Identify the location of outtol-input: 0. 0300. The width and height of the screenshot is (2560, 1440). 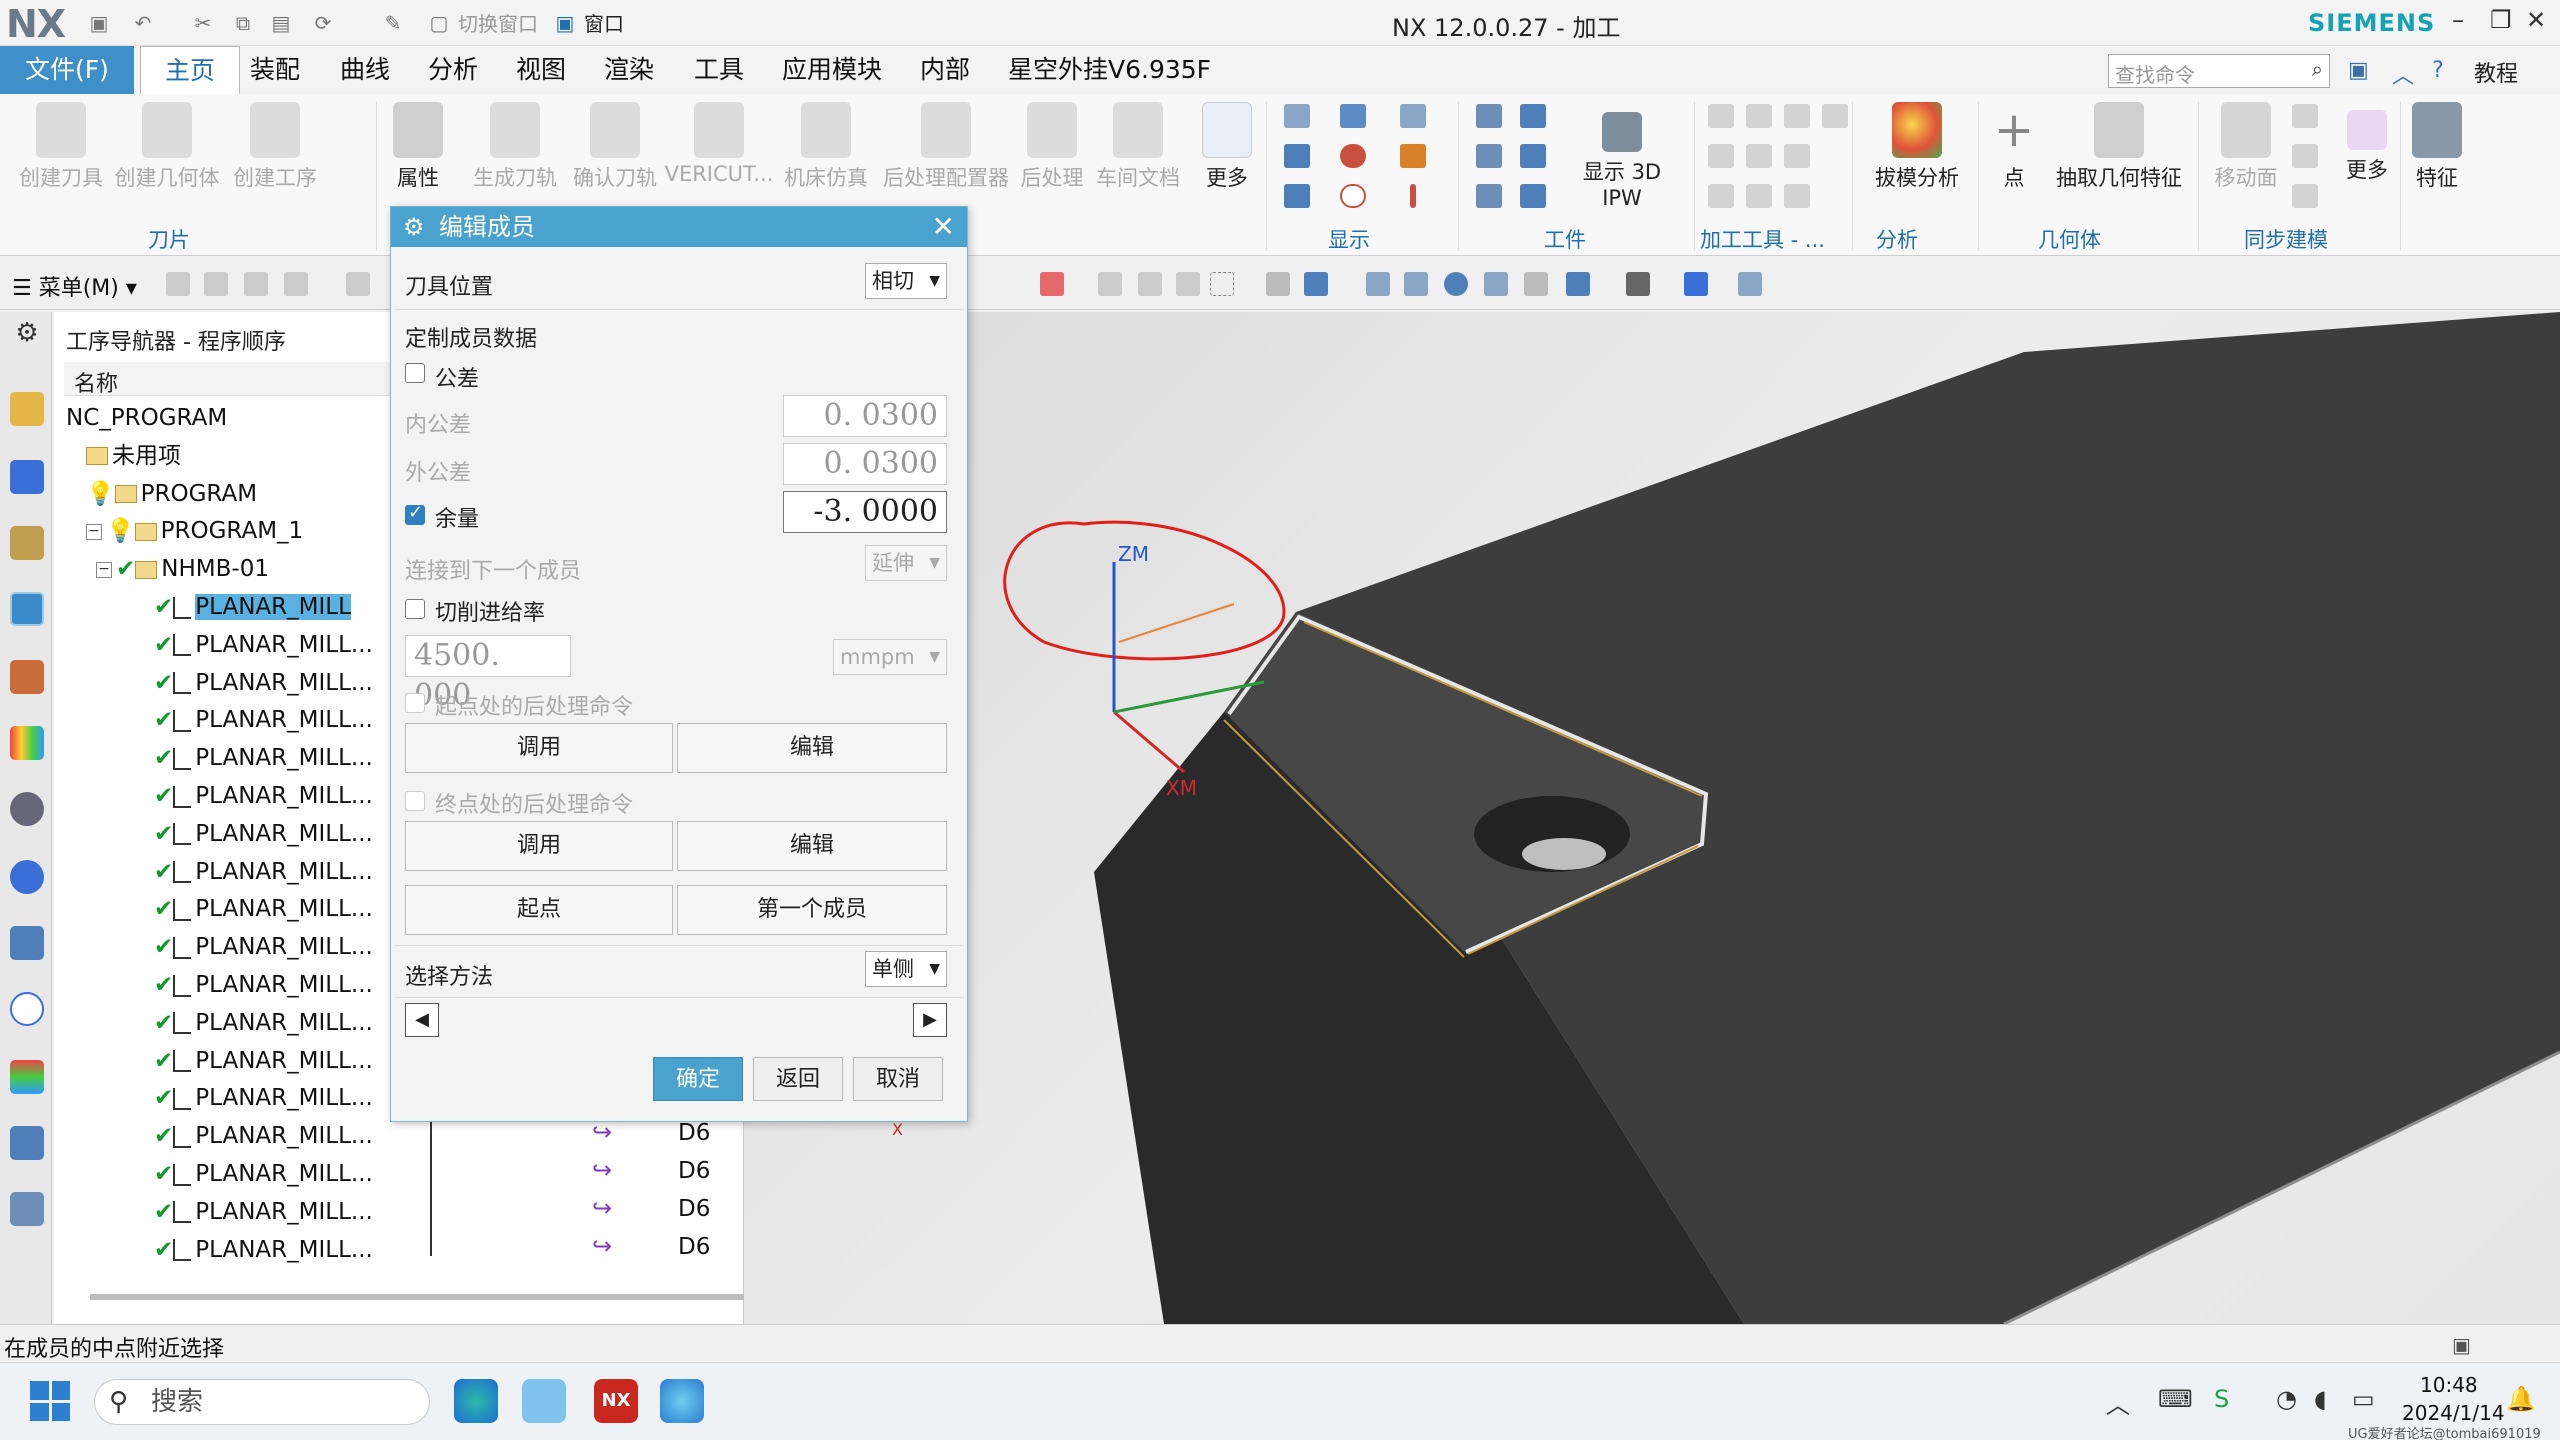
(865, 464).